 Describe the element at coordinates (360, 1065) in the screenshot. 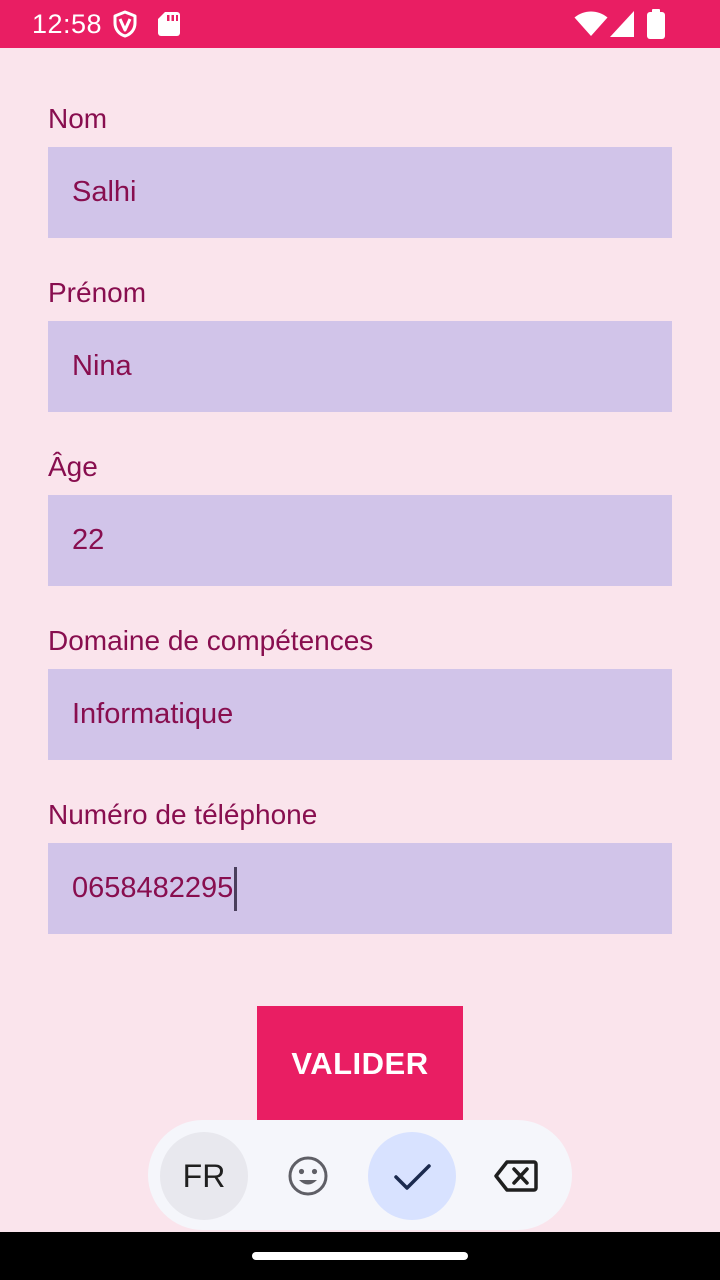

I see `valider-button: VALIDER` at that location.